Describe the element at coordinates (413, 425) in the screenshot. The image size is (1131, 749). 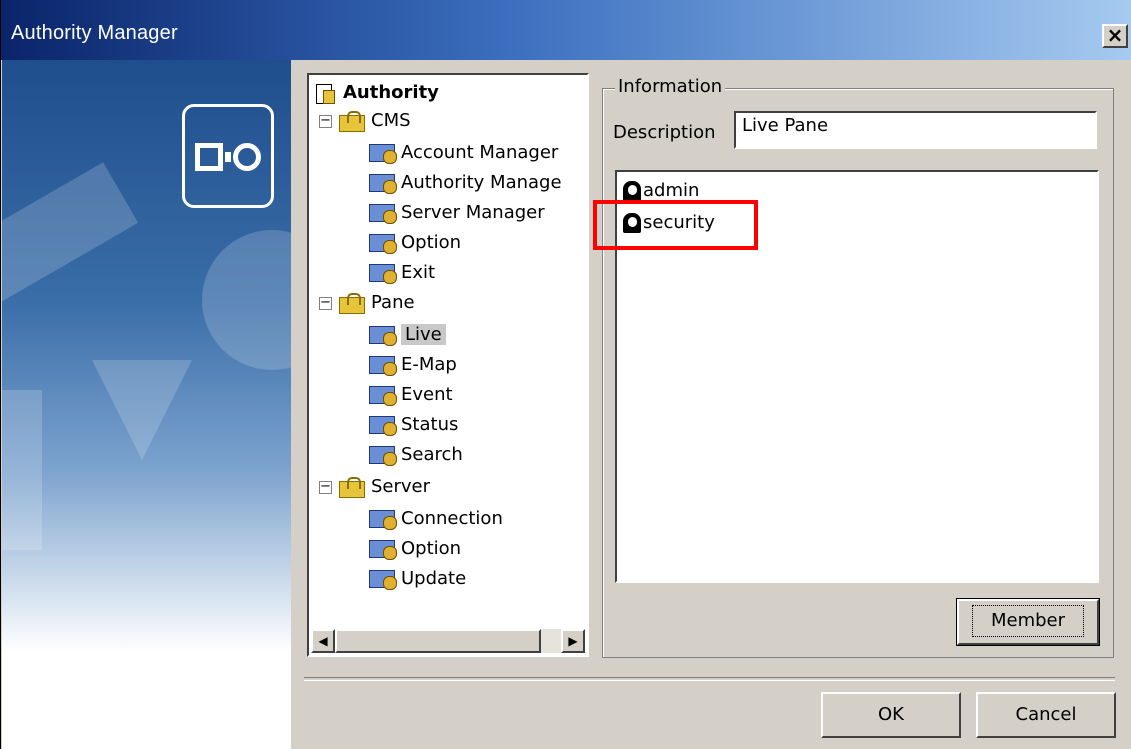
I see `tree-item-status: Status` at that location.